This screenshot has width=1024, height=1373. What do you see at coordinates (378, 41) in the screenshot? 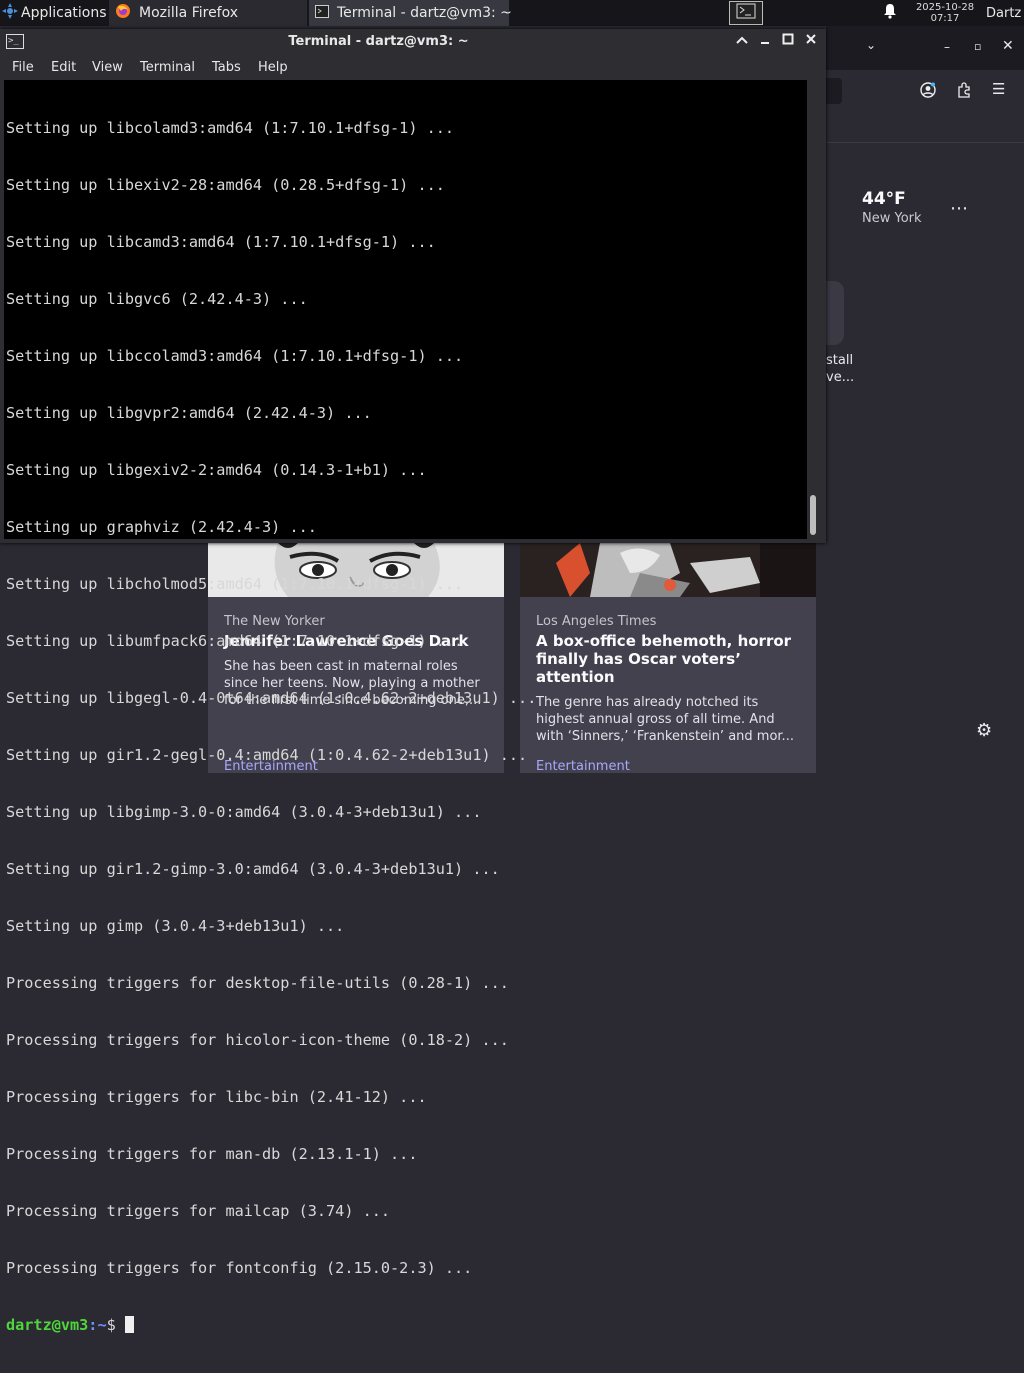
I see `window-title: Terminal - dartz@vm3: ~` at bounding box center [378, 41].